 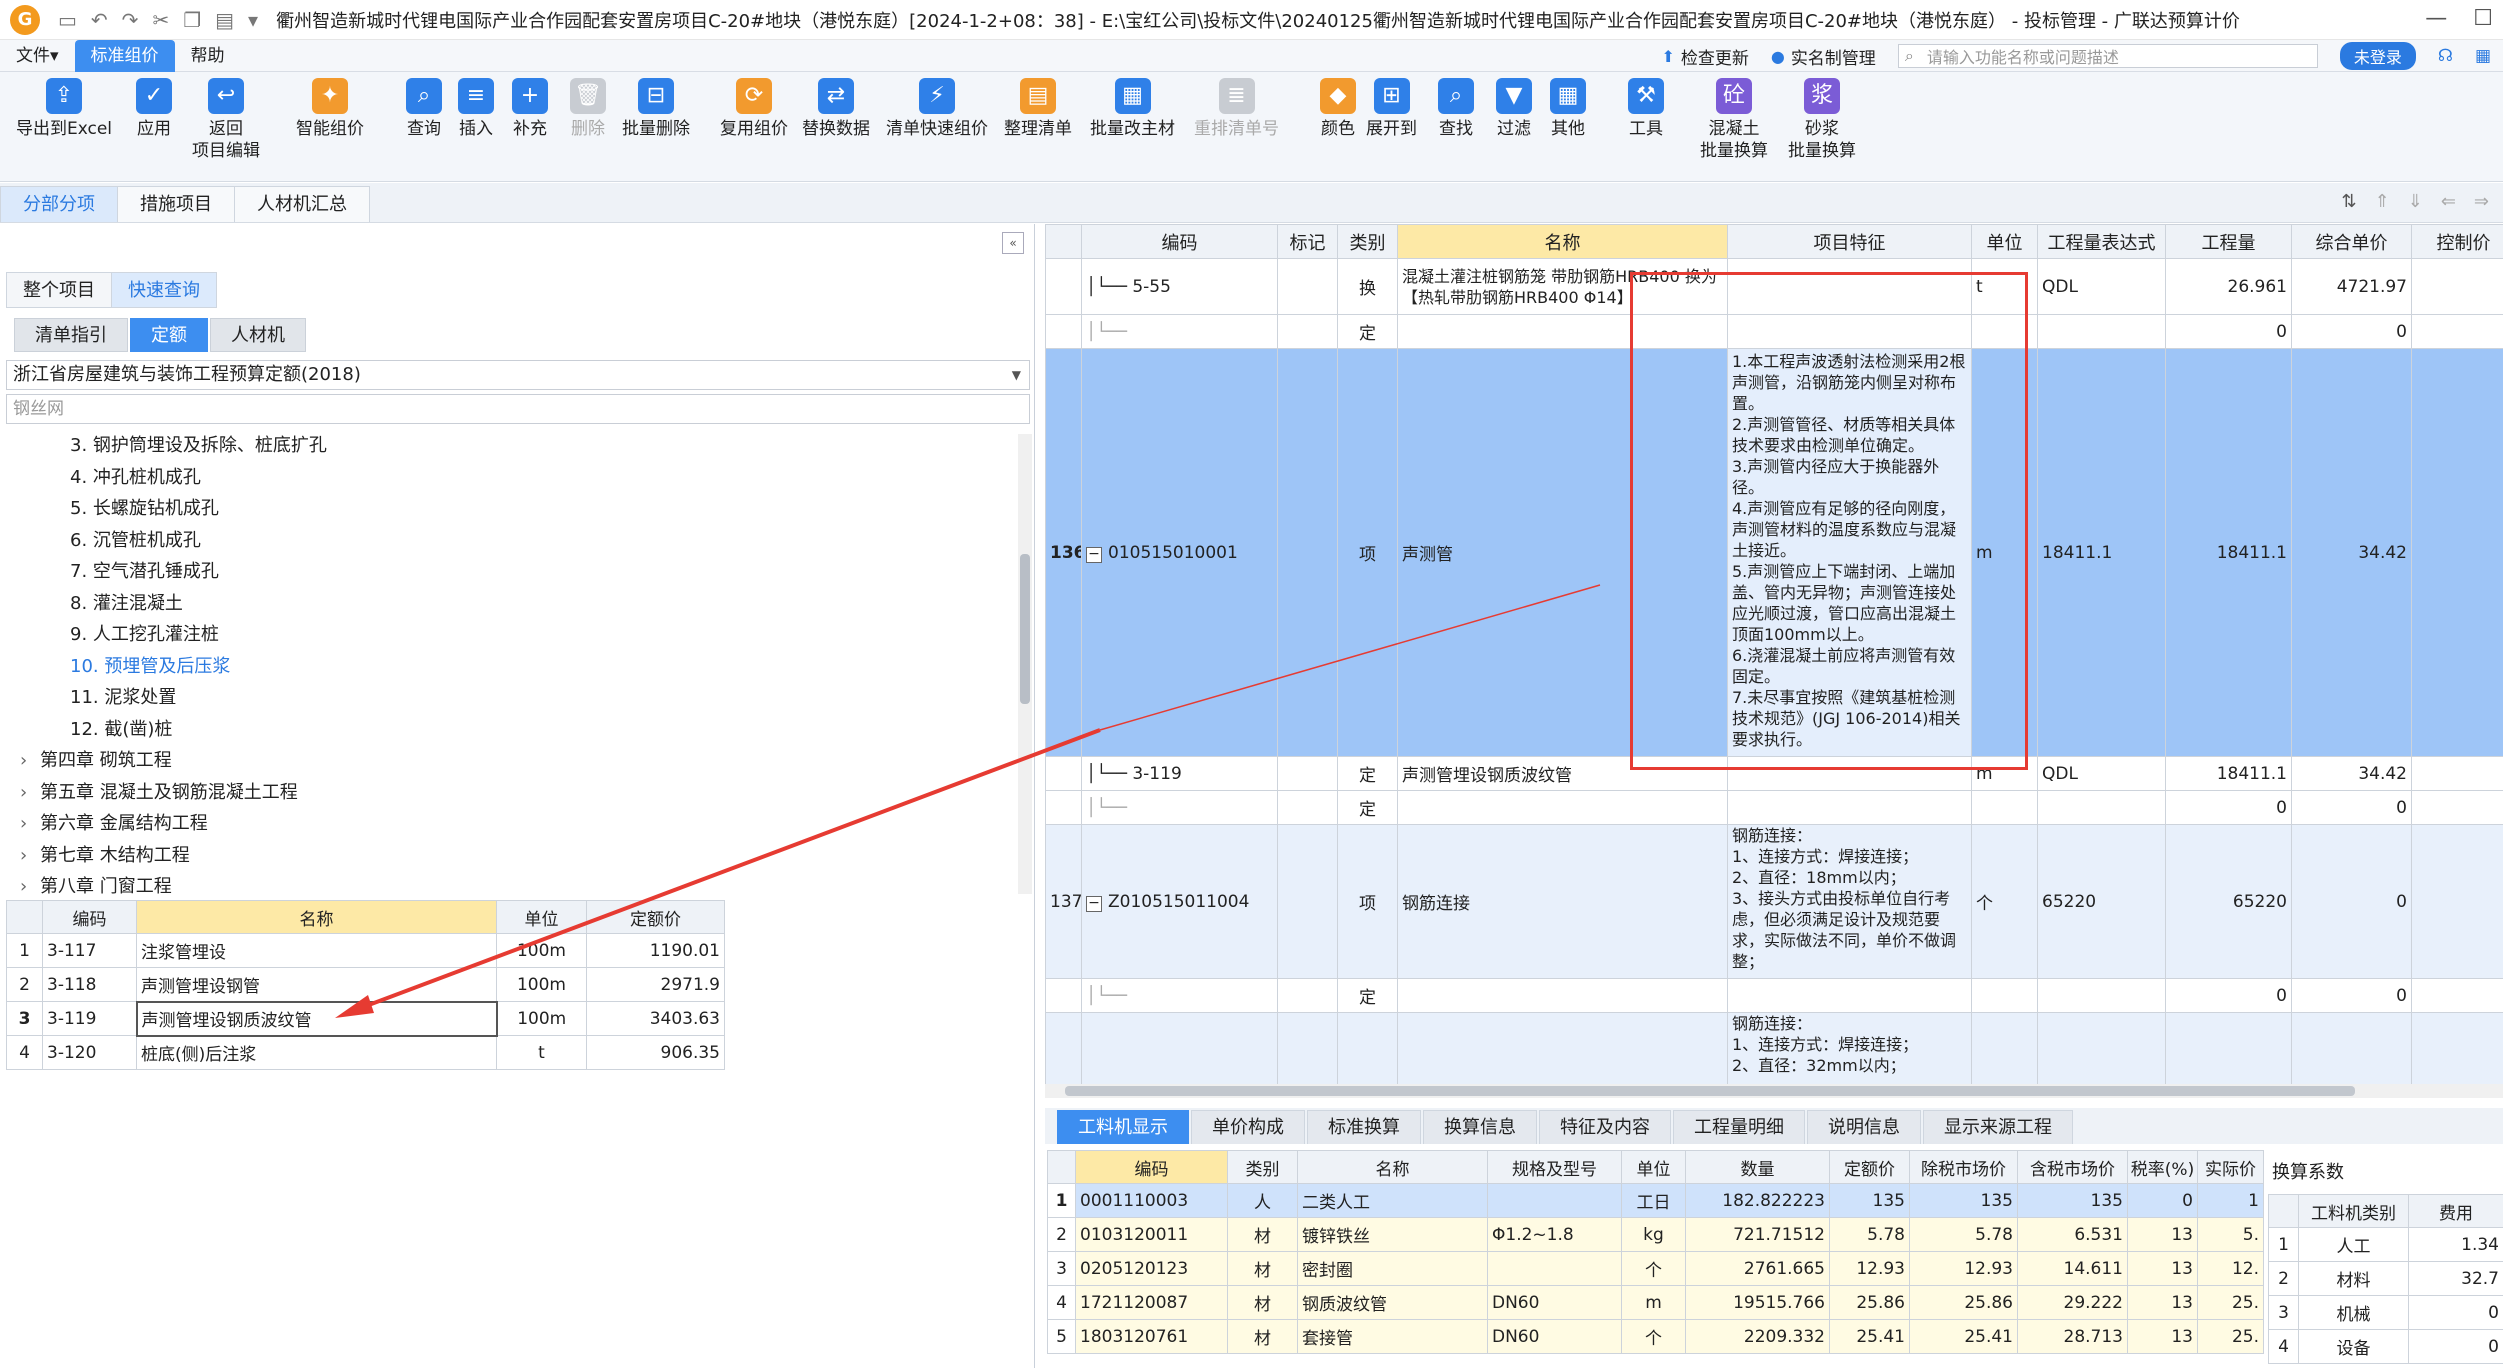 I want to click on col-actual-price: 实际价, so click(x=2230, y=1167).